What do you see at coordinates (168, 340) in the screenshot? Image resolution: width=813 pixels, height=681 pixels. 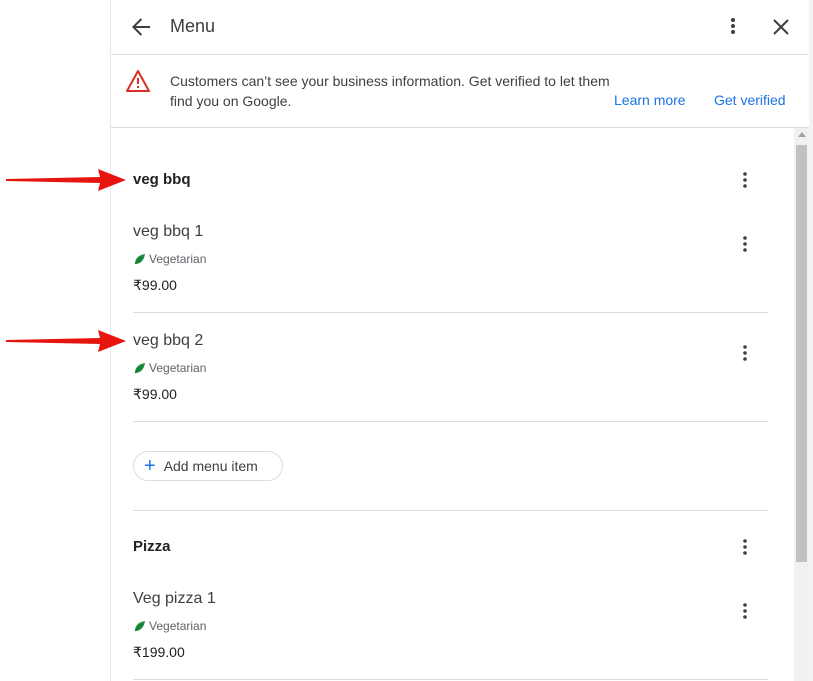 I see `menu-item-name: veg bbq 2` at bounding box center [168, 340].